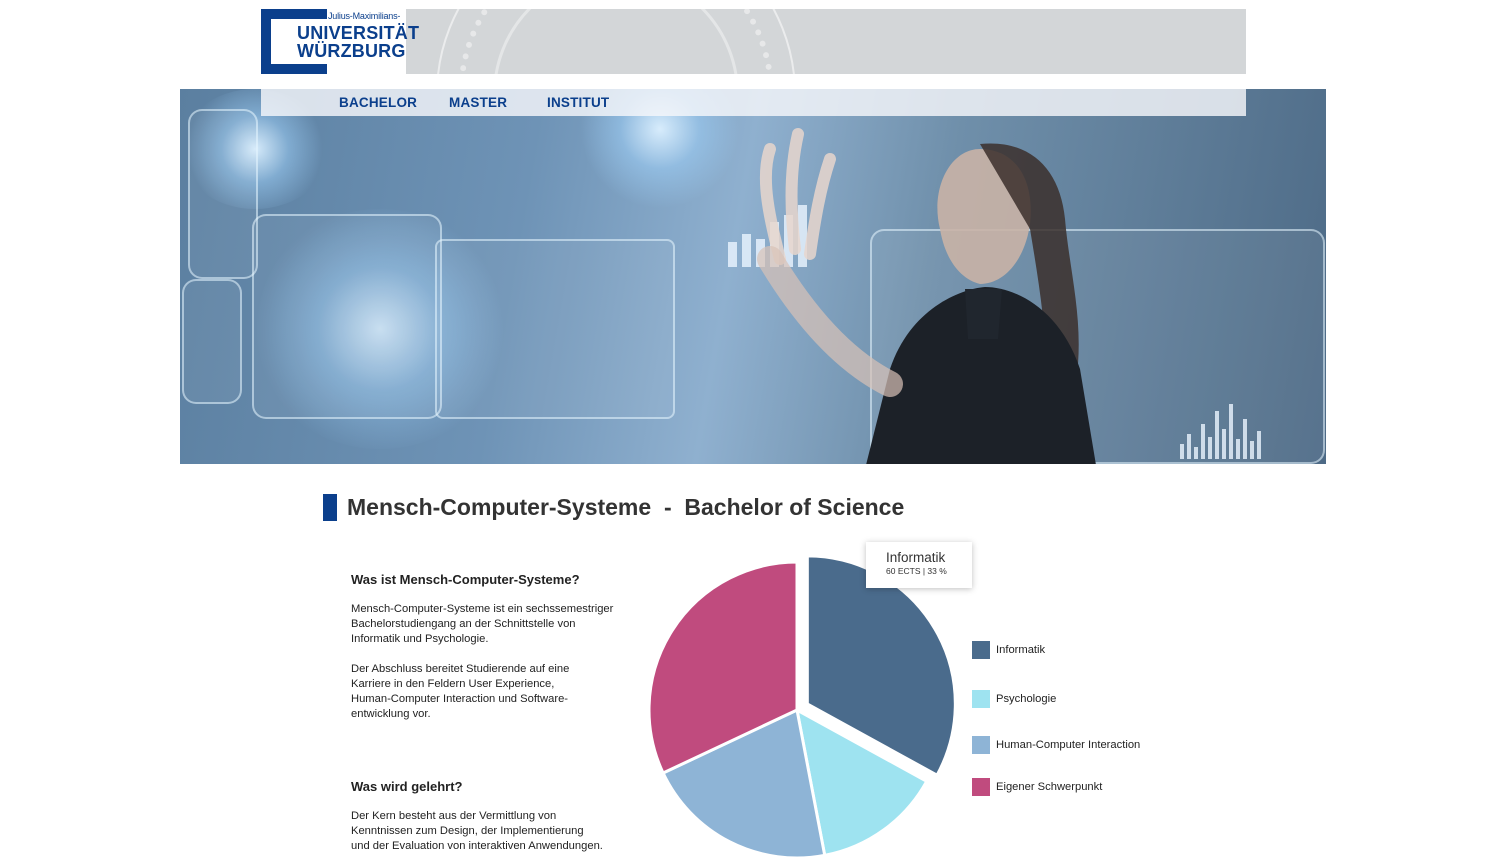 This screenshot has height=860, width=1491. I want to click on legend-item-schwerpunkt: Eigener Schwerpunkt, so click(1037, 787).